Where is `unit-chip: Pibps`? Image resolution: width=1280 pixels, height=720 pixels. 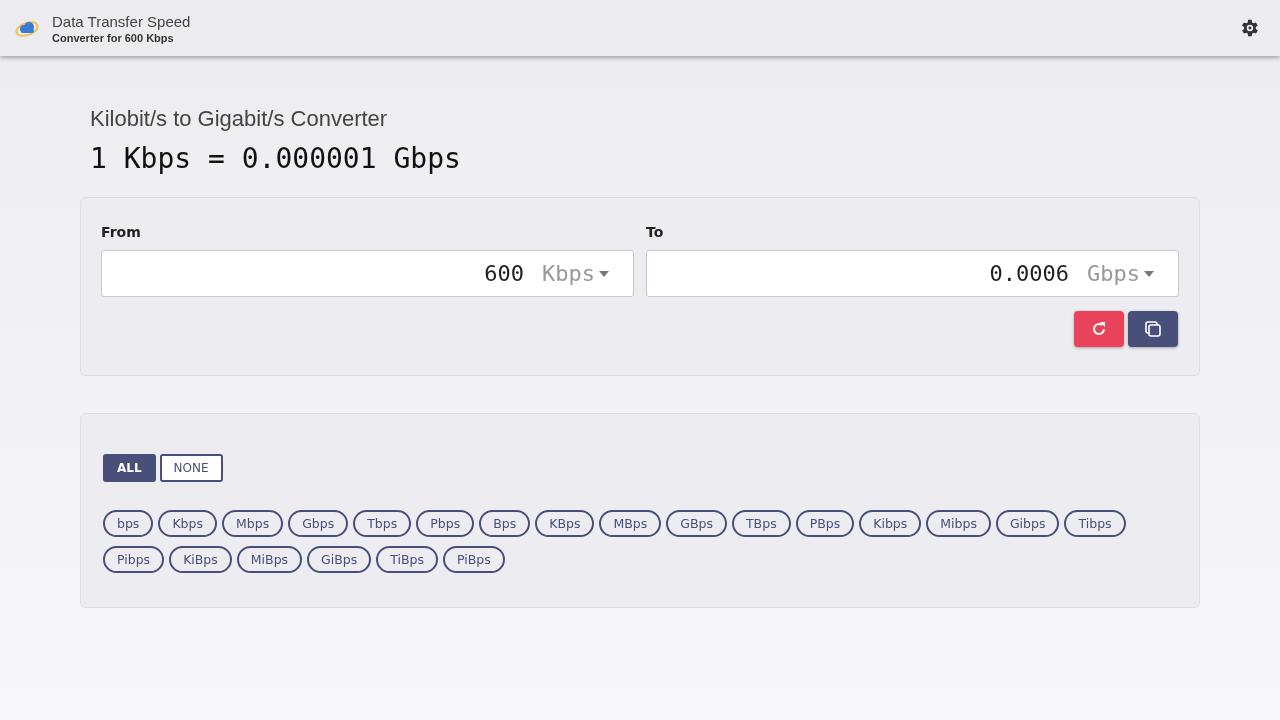
unit-chip: Pibps is located at coordinates (134, 559).